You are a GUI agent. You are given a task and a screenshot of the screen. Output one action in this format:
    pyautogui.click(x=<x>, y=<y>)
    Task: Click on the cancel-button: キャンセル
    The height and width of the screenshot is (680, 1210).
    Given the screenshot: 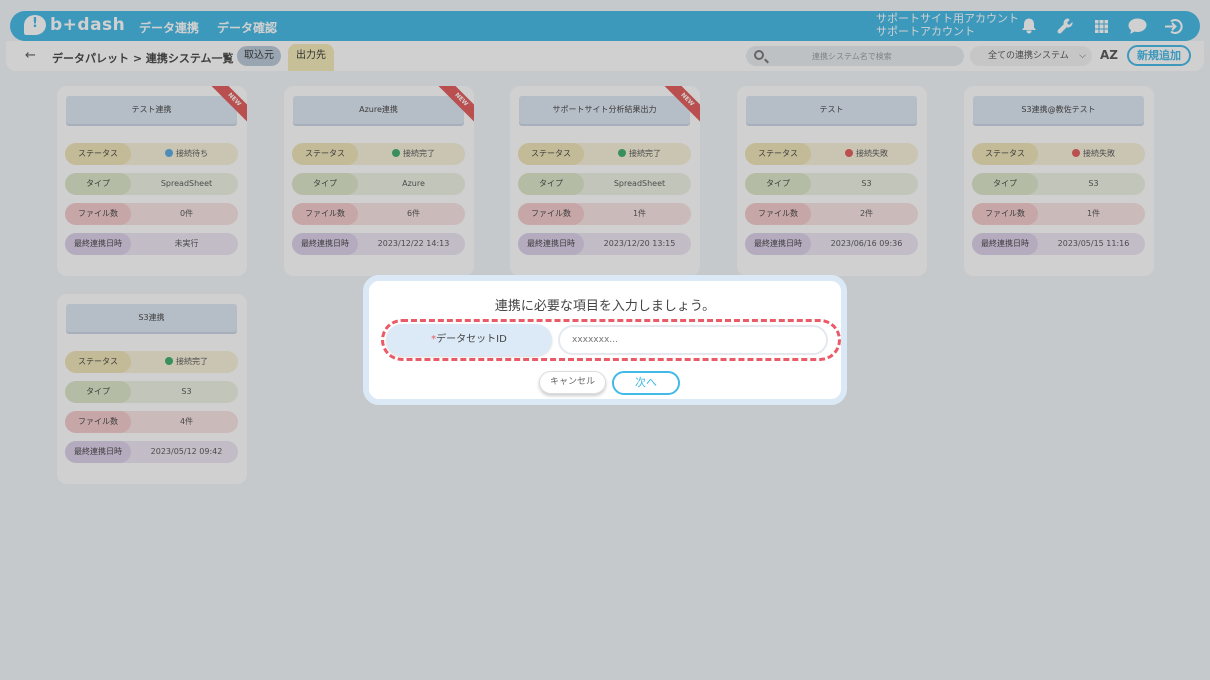 What is the action you would take?
    pyautogui.click(x=572, y=382)
    